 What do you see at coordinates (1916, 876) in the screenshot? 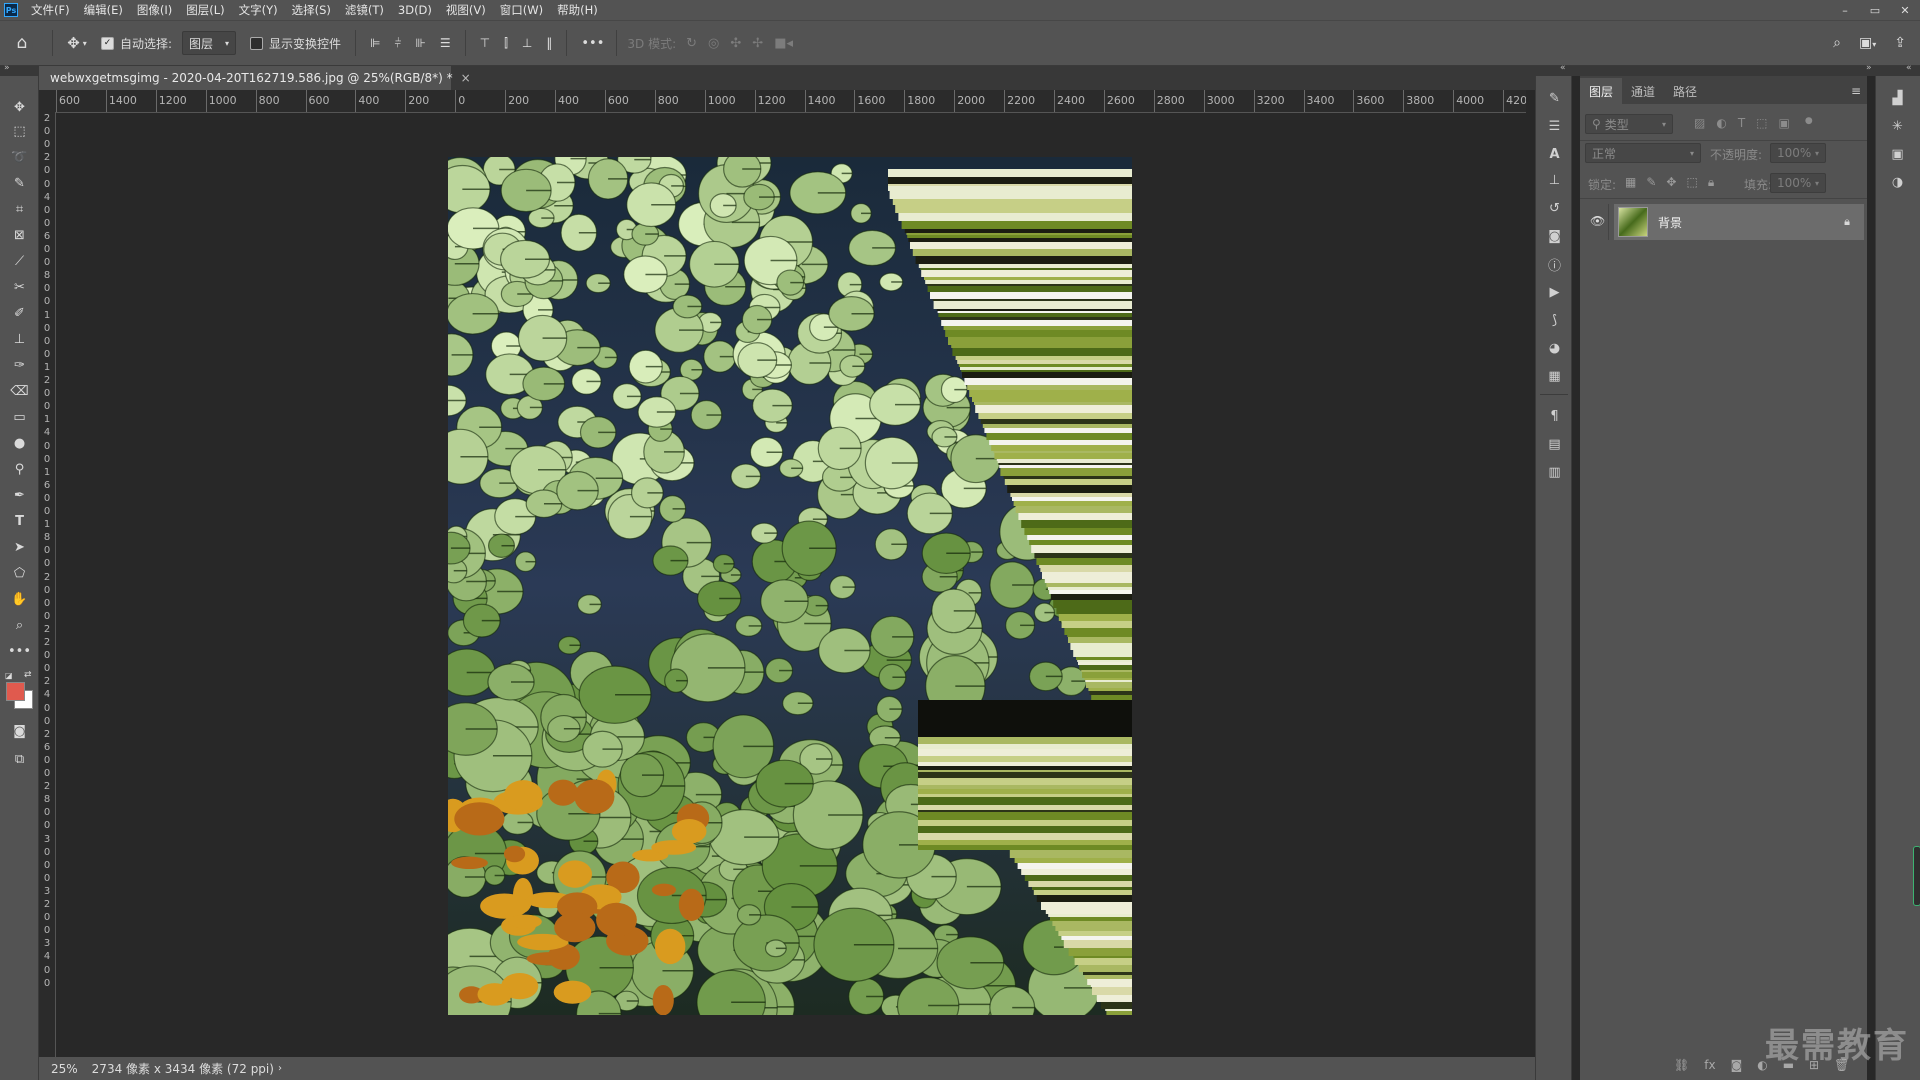
I see `scroll-indicator` at bounding box center [1916, 876].